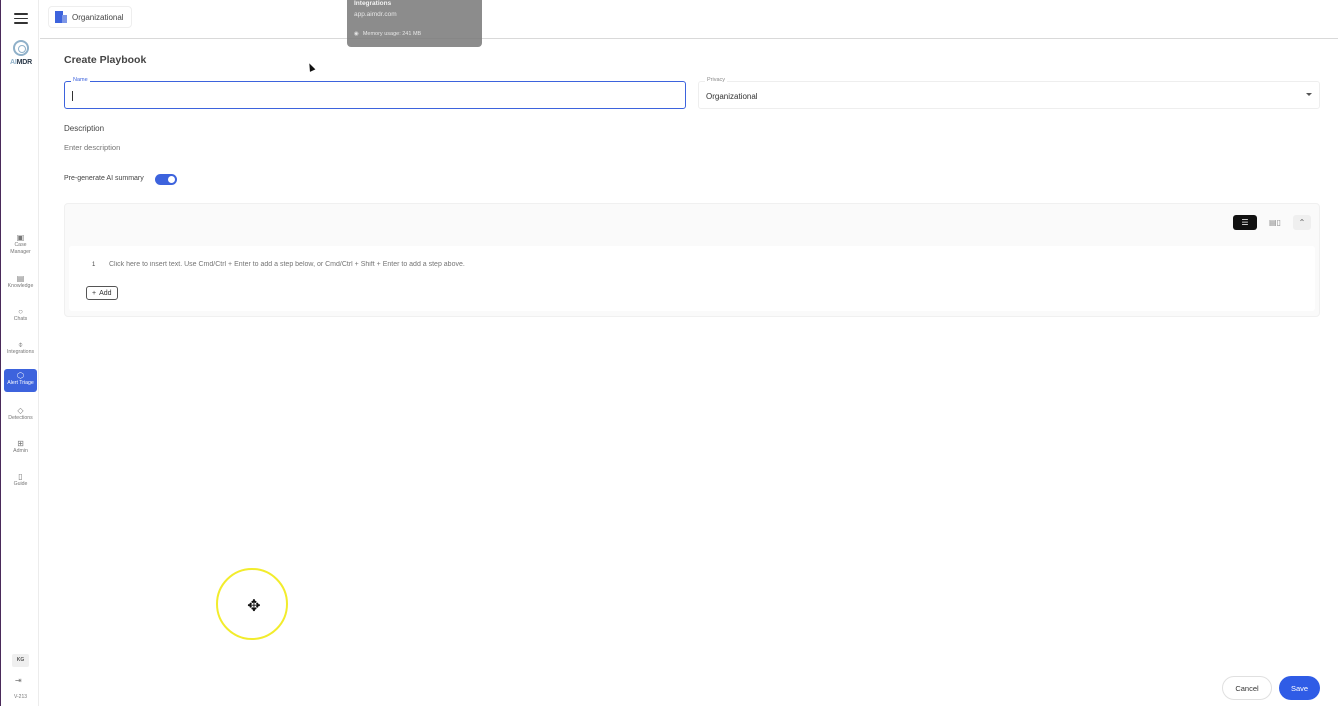 Image resolution: width=1338 pixels, height=706 pixels. Describe the element at coordinates (94, 265) in the screenshot. I see `step-number: 1` at that location.